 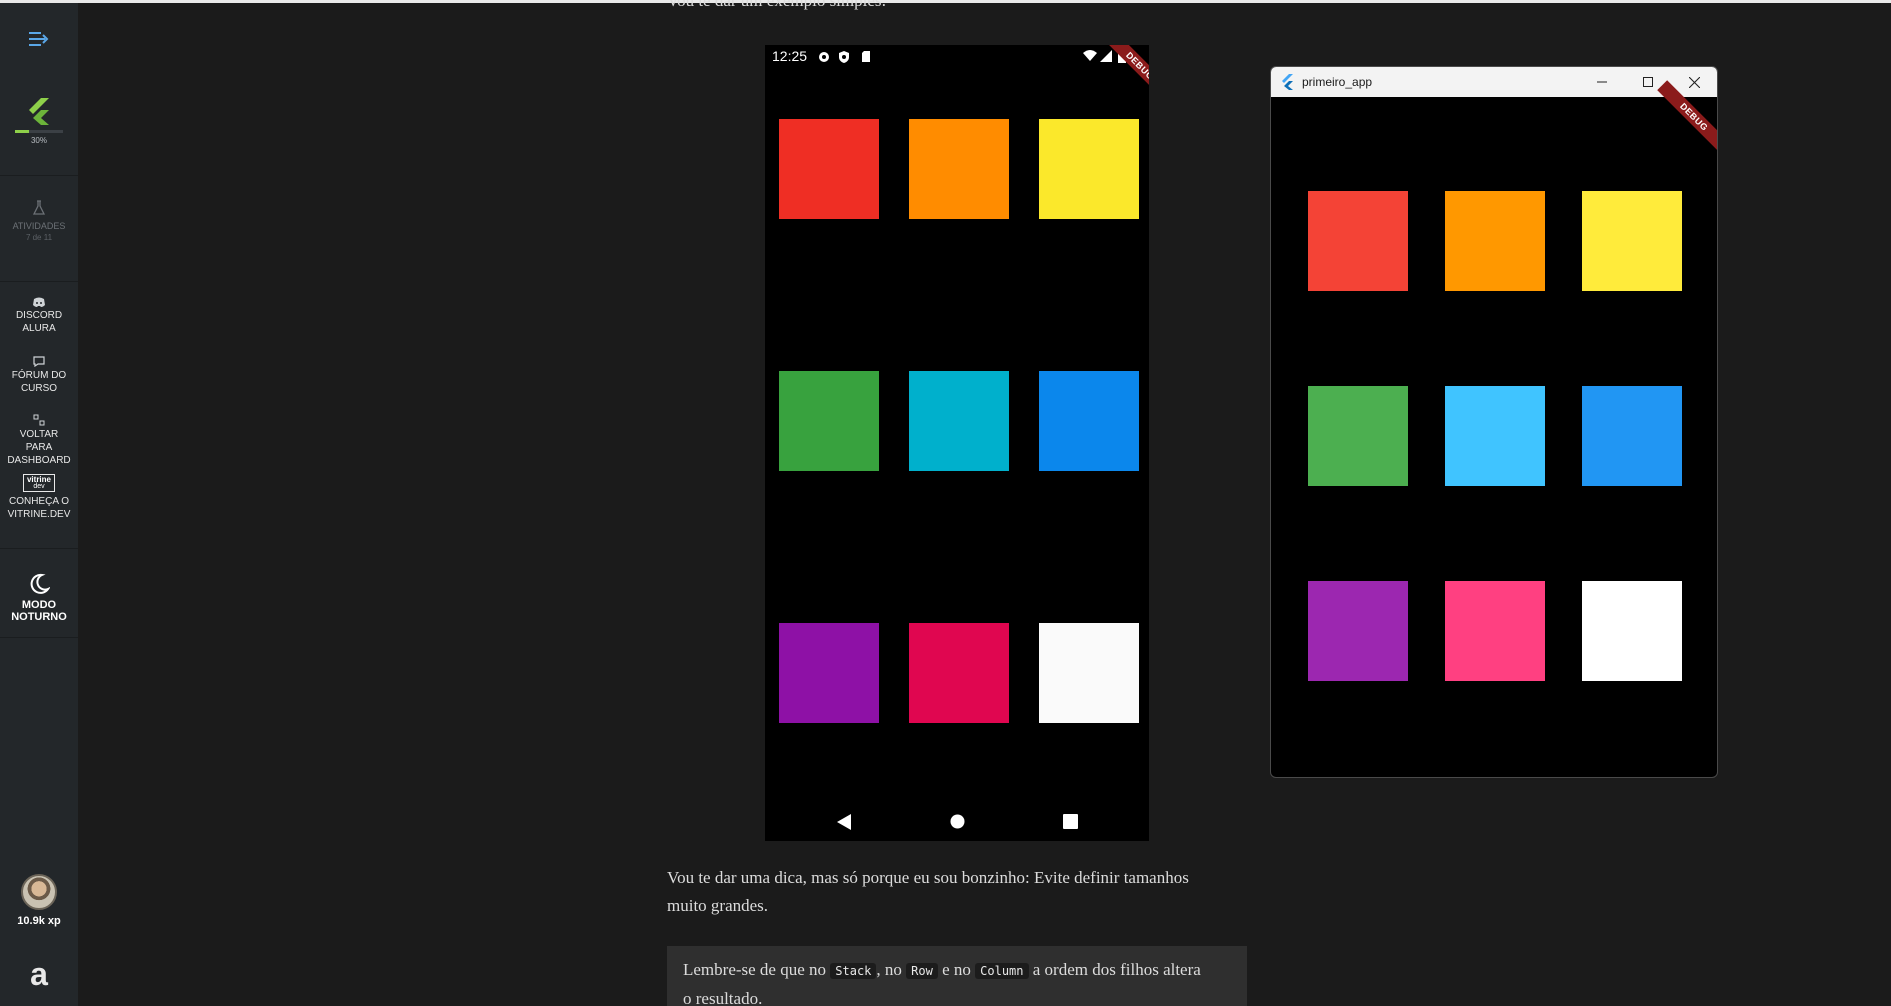 I want to click on callout-text-part: Lembre-se de que no, so click(x=757, y=969).